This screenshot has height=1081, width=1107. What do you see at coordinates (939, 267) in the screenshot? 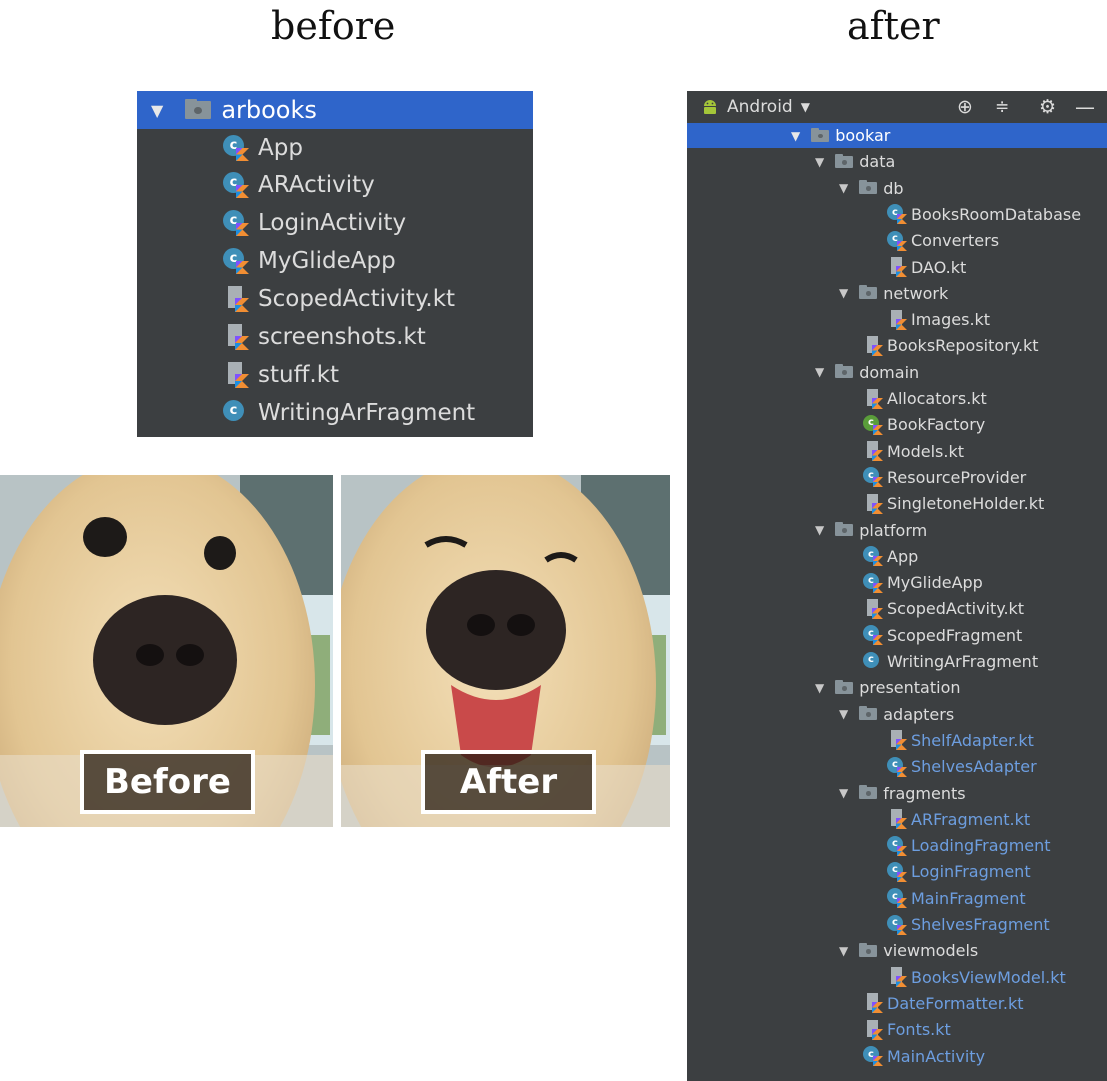
I see `tree-item-label: DAO.kt` at bounding box center [939, 267].